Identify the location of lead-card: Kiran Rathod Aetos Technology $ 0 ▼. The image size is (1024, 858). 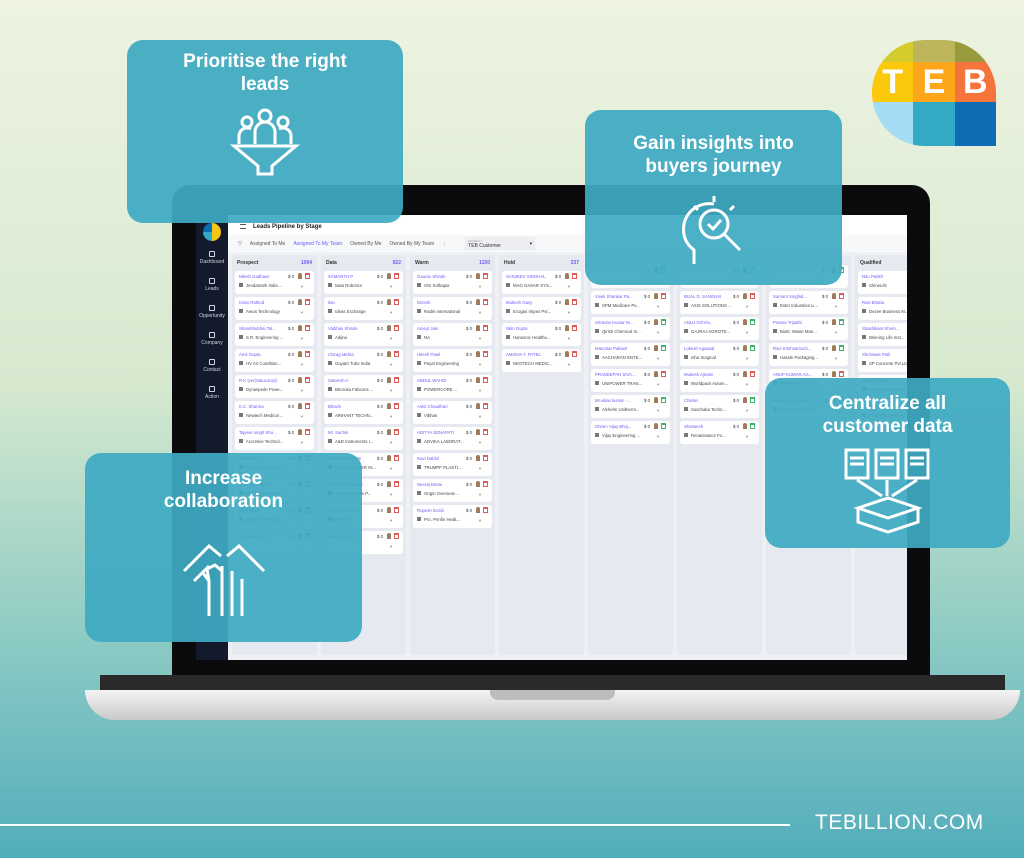
(274, 308).